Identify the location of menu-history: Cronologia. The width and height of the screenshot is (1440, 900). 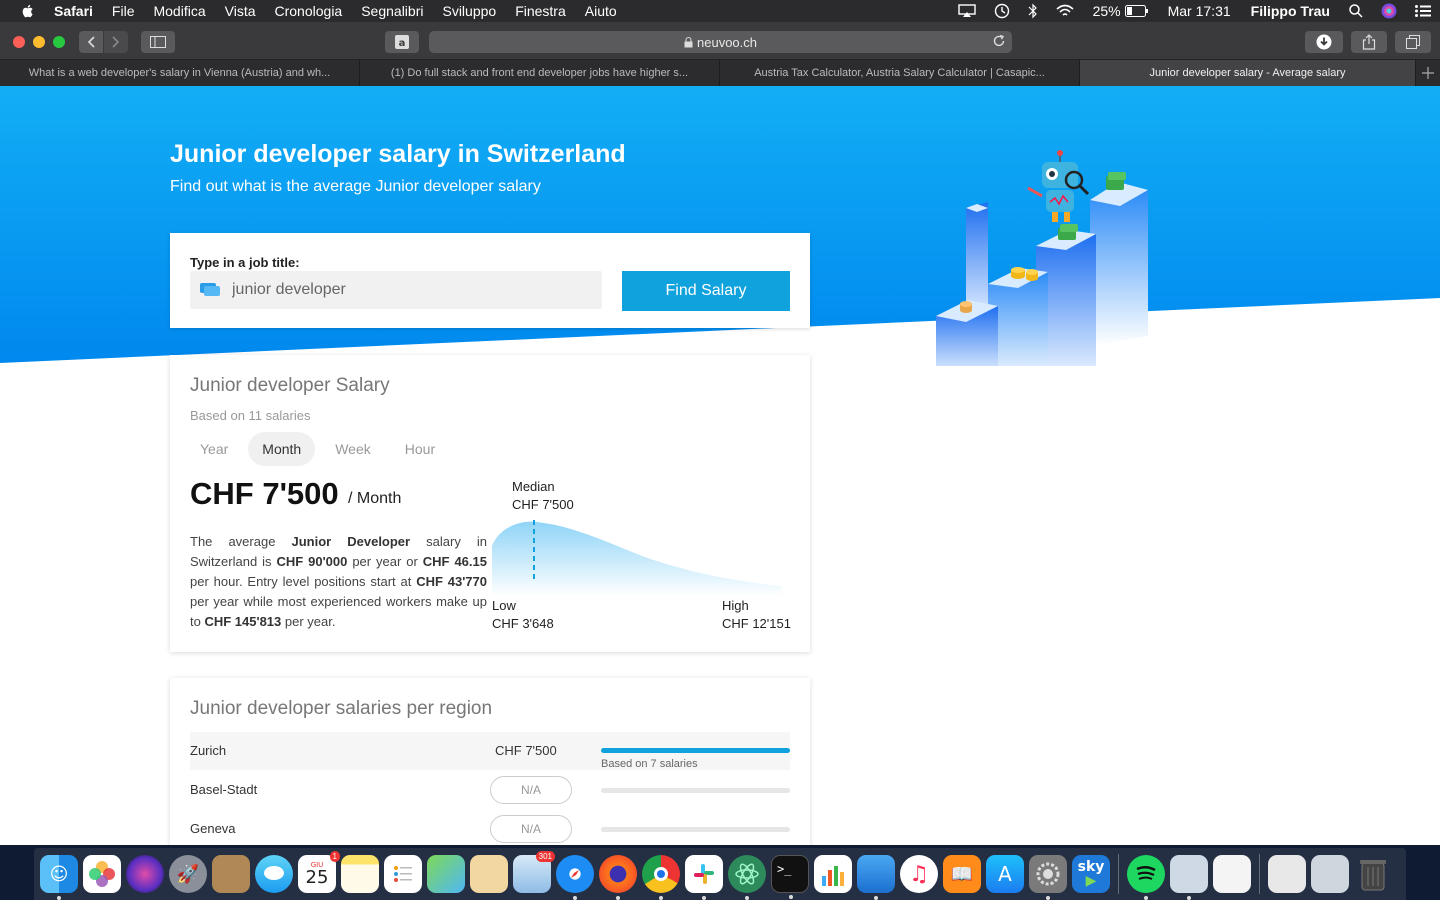
(309, 11).